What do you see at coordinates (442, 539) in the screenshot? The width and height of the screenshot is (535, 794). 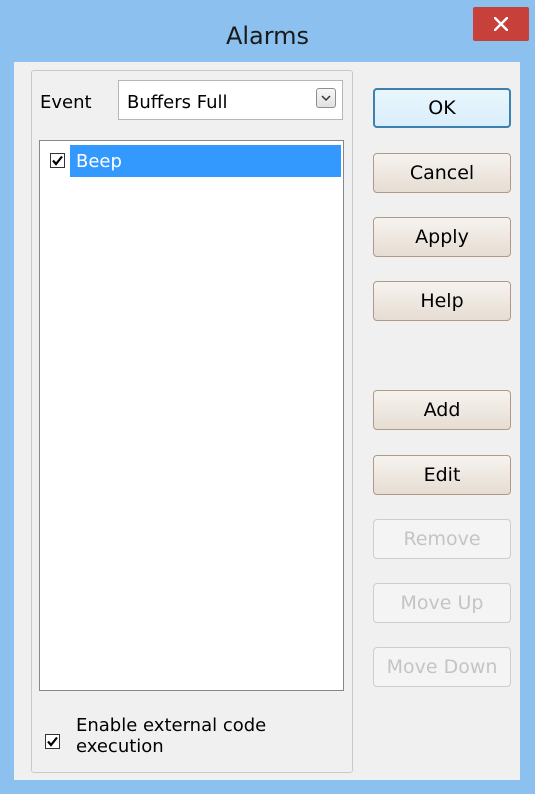 I see `remove-button: Remove` at bounding box center [442, 539].